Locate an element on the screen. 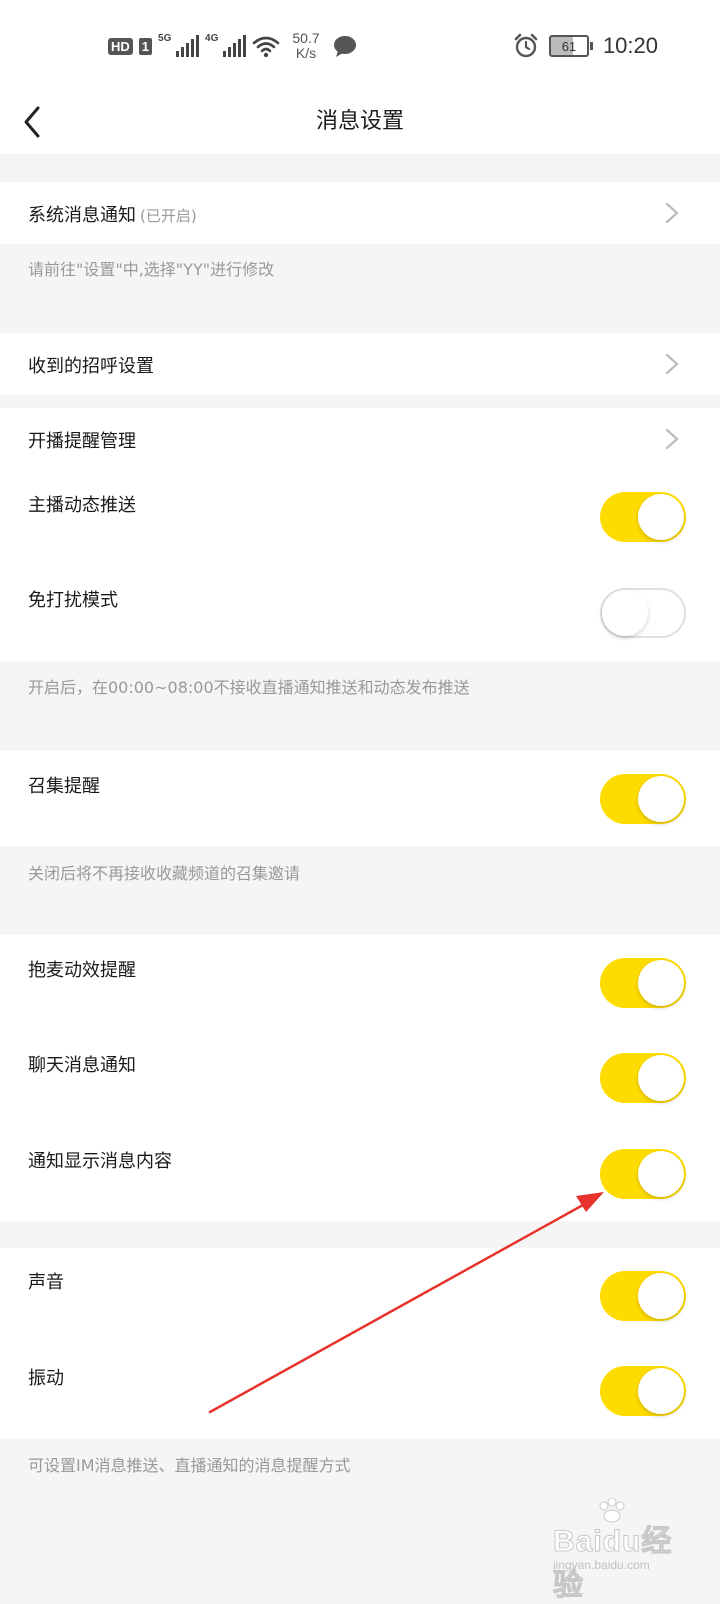 This screenshot has width=720, height=1604. anchor-push-label: 主播动态推送 is located at coordinates (82, 505).